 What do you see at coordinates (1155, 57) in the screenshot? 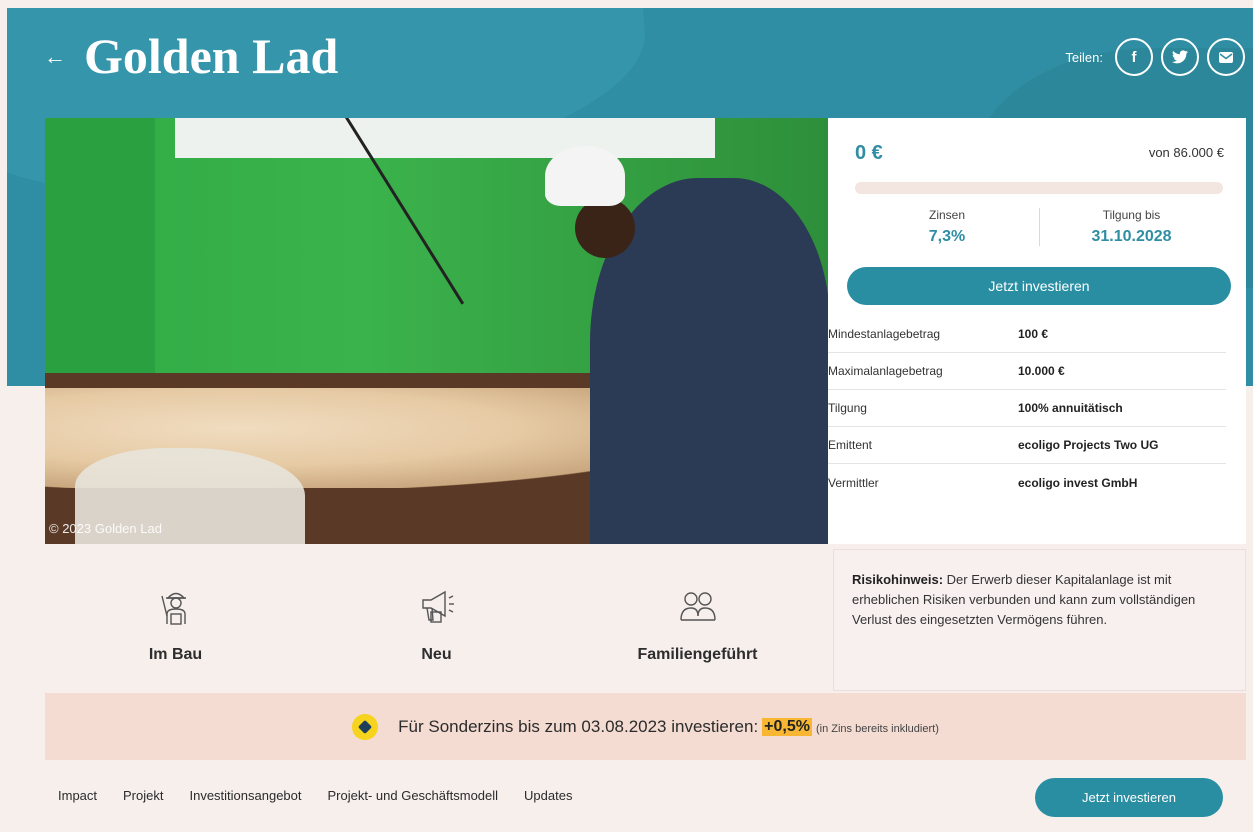
I see `share-bar: Teilen: f` at bounding box center [1155, 57].